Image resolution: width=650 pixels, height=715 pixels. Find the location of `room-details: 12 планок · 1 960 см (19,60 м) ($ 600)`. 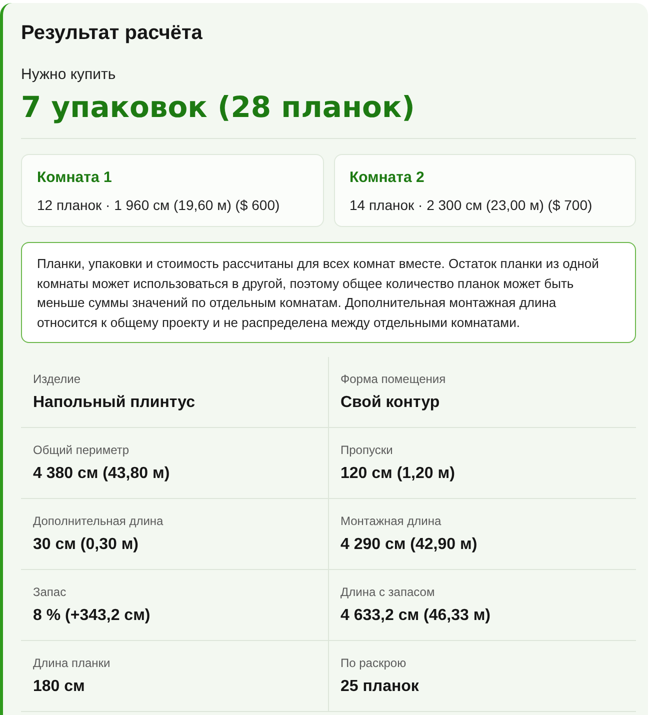

room-details: 12 планок · 1 960 см (19,60 м) ($ 600) is located at coordinates (159, 205).